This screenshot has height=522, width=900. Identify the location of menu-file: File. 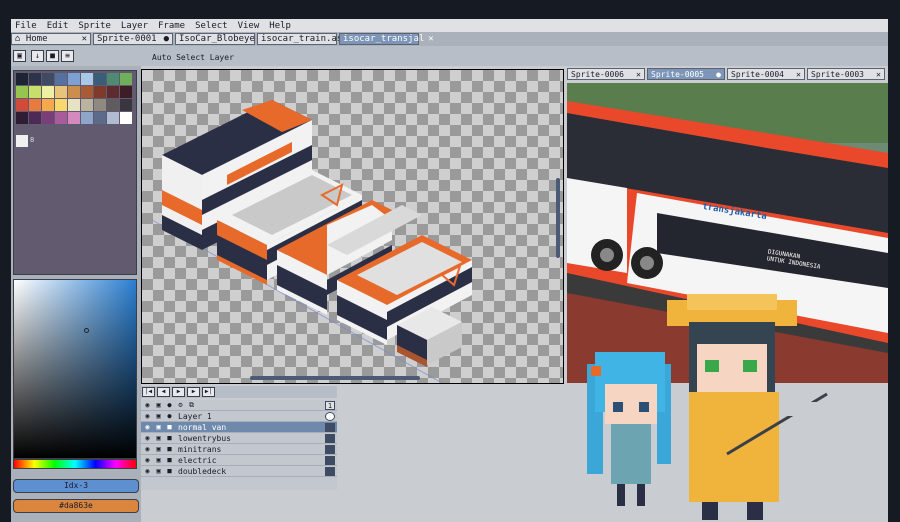
(26, 26).